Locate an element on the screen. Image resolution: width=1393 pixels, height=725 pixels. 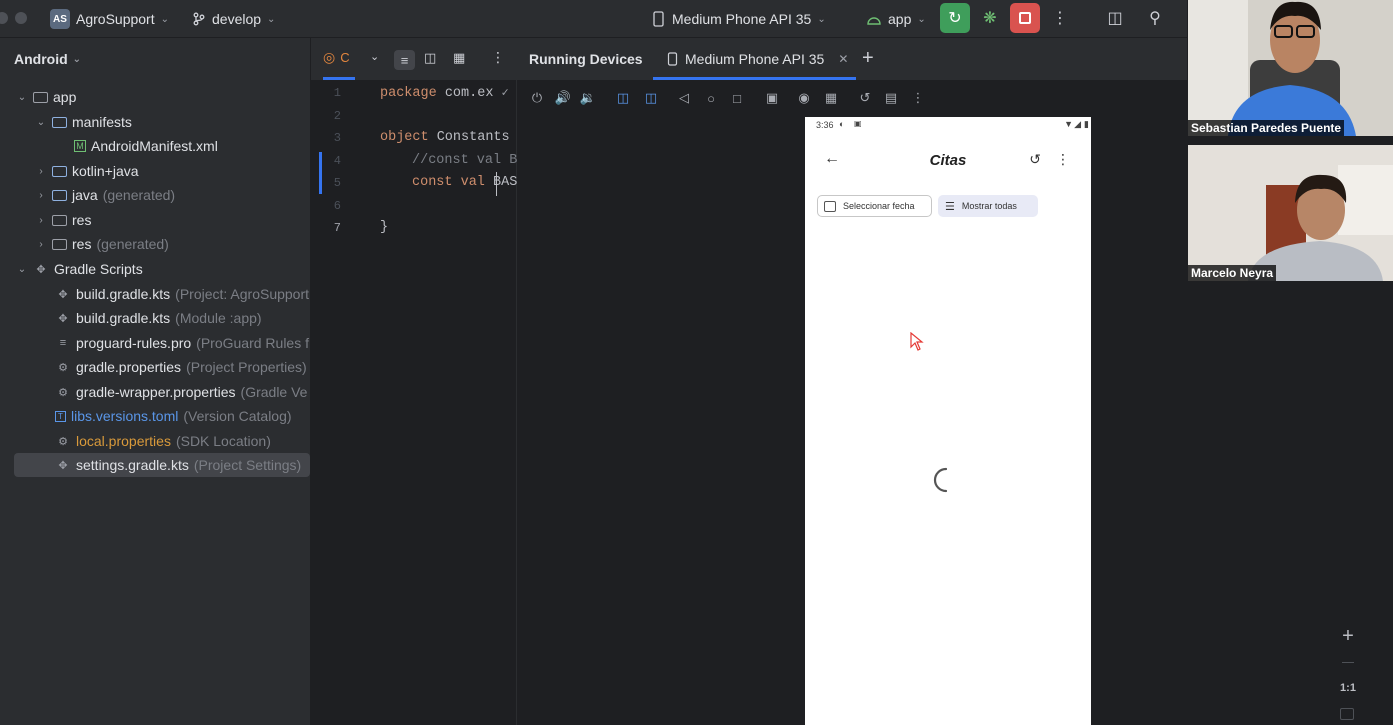
mouse-cursor-icon is located at coordinates (917, 341).